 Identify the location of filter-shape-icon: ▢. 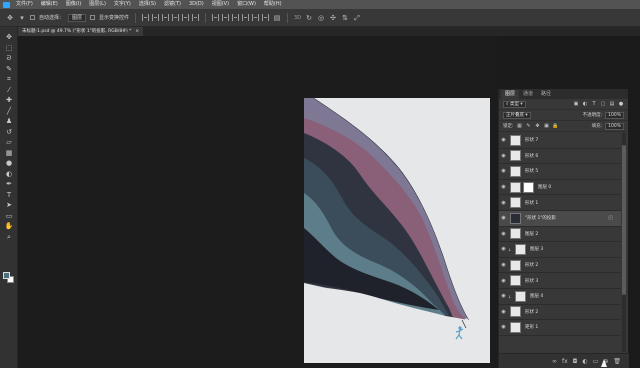
(603, 104).